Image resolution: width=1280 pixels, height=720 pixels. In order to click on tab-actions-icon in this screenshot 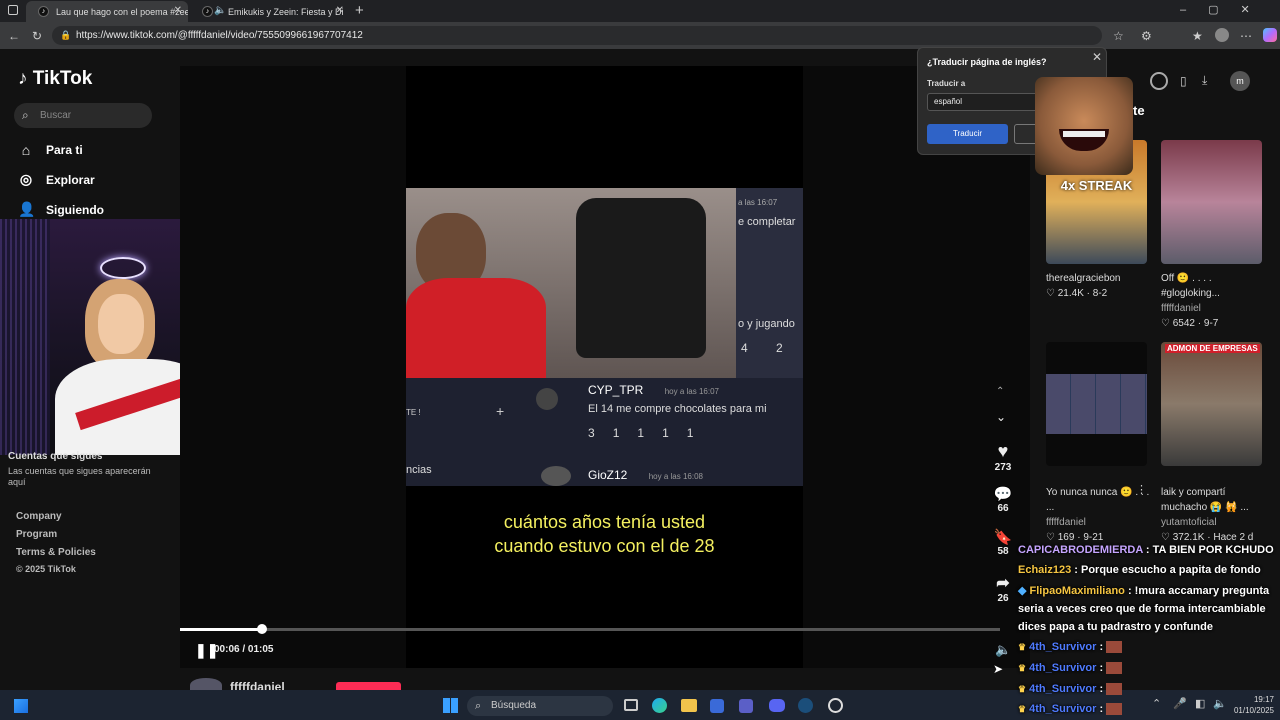, I will do `click(13, 10)`.